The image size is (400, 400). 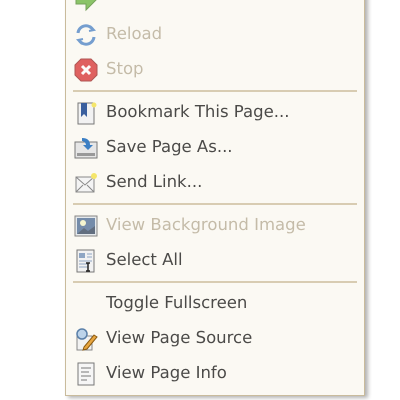 I want to click on image-icon, so click(x=86, y=226).